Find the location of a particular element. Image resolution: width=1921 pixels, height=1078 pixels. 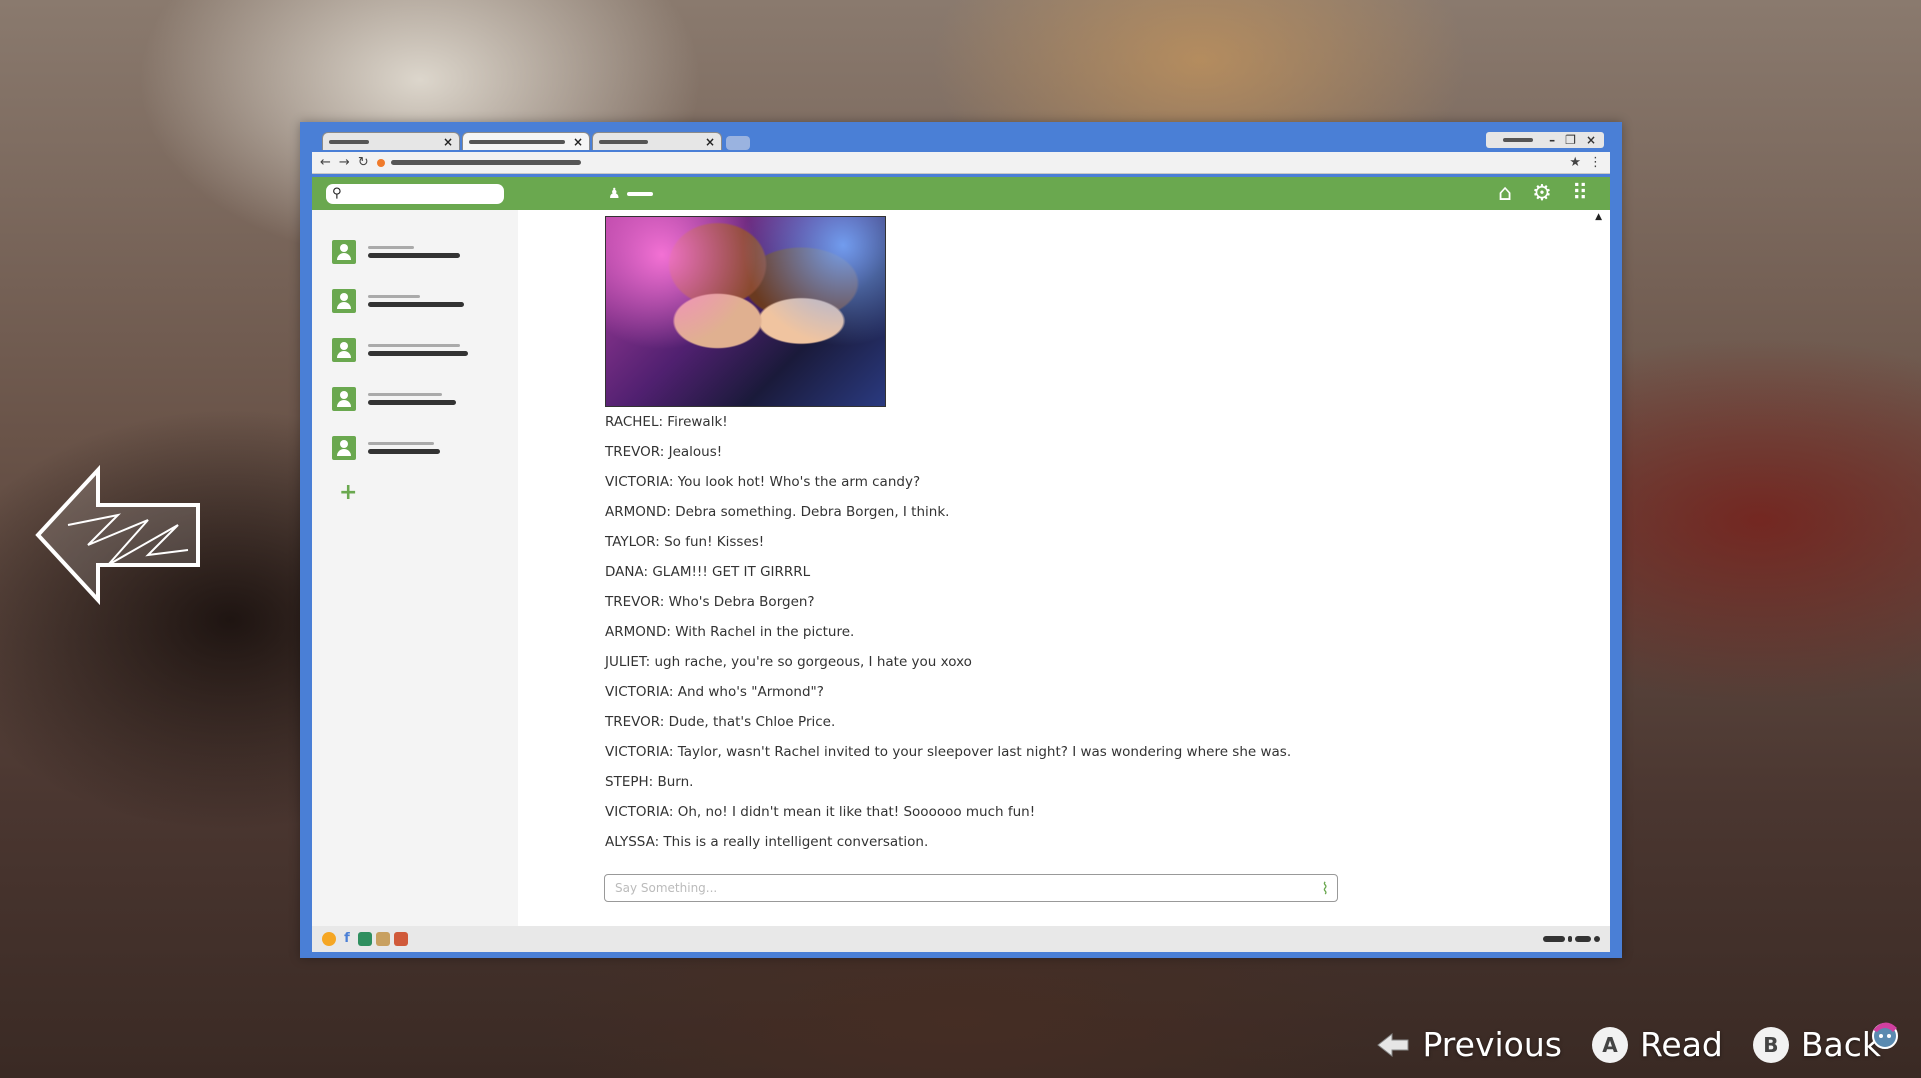

orange-dot-icon is located at coordinates (329, 939).